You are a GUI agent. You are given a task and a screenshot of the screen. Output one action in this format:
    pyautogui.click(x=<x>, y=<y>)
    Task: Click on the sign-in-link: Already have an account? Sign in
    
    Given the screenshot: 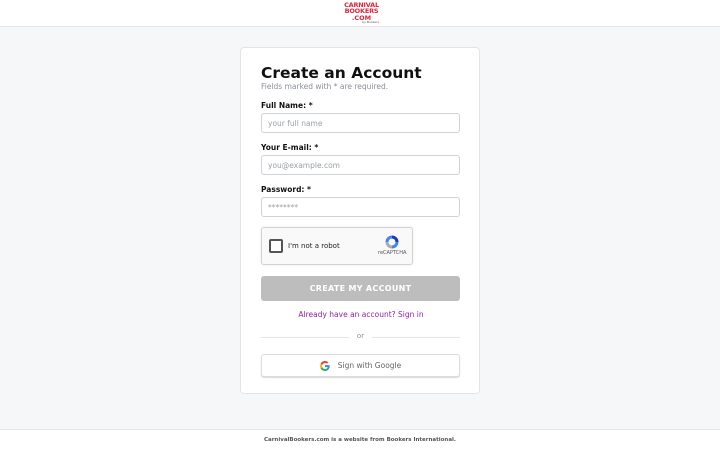 What is the action you would take?
    pyautogui.click(x=361, y=314)
    